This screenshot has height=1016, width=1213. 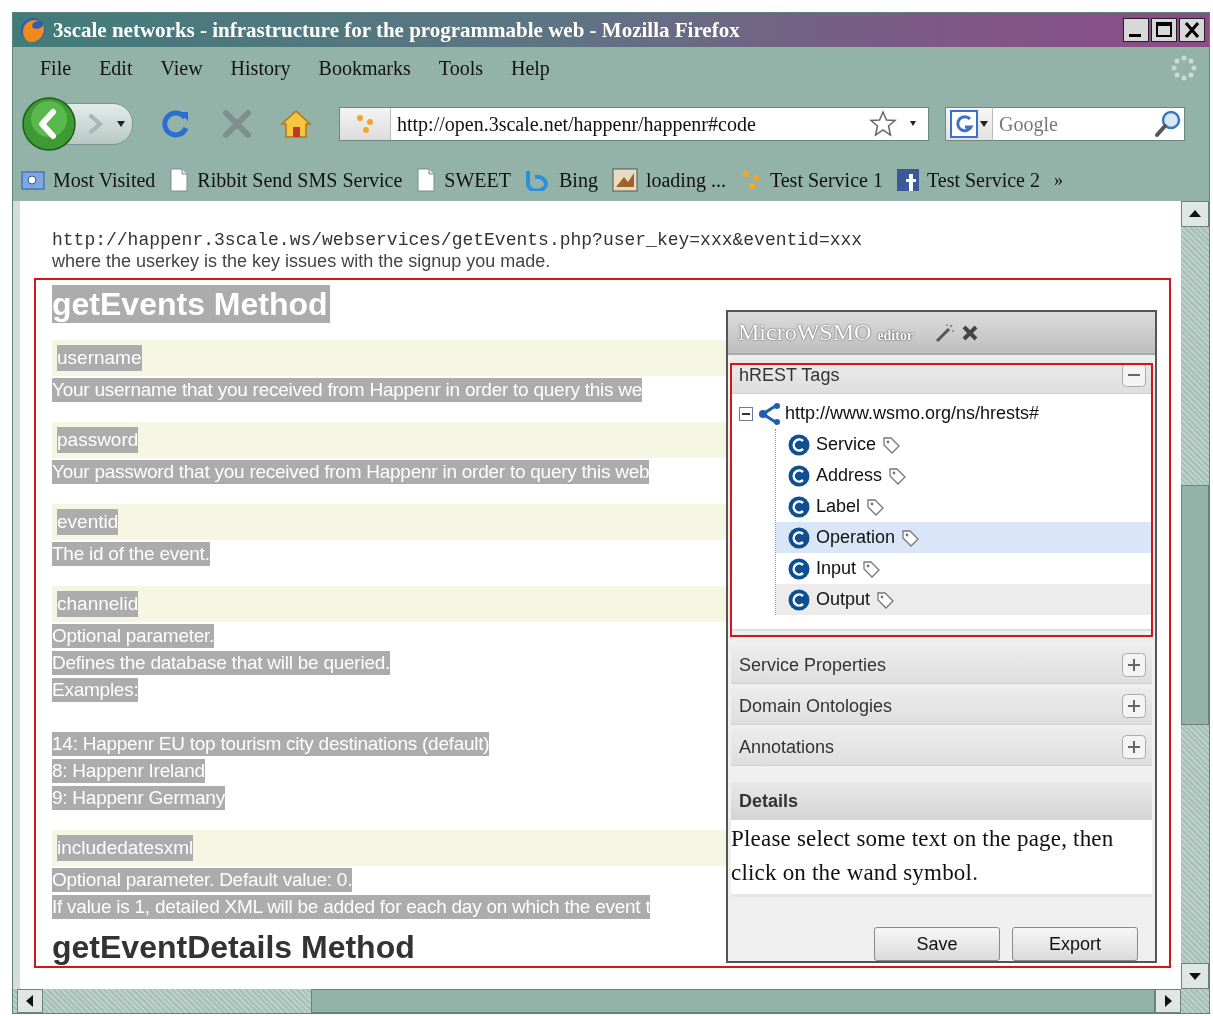 I want to click on image-icon, so click(x=624, y=180).